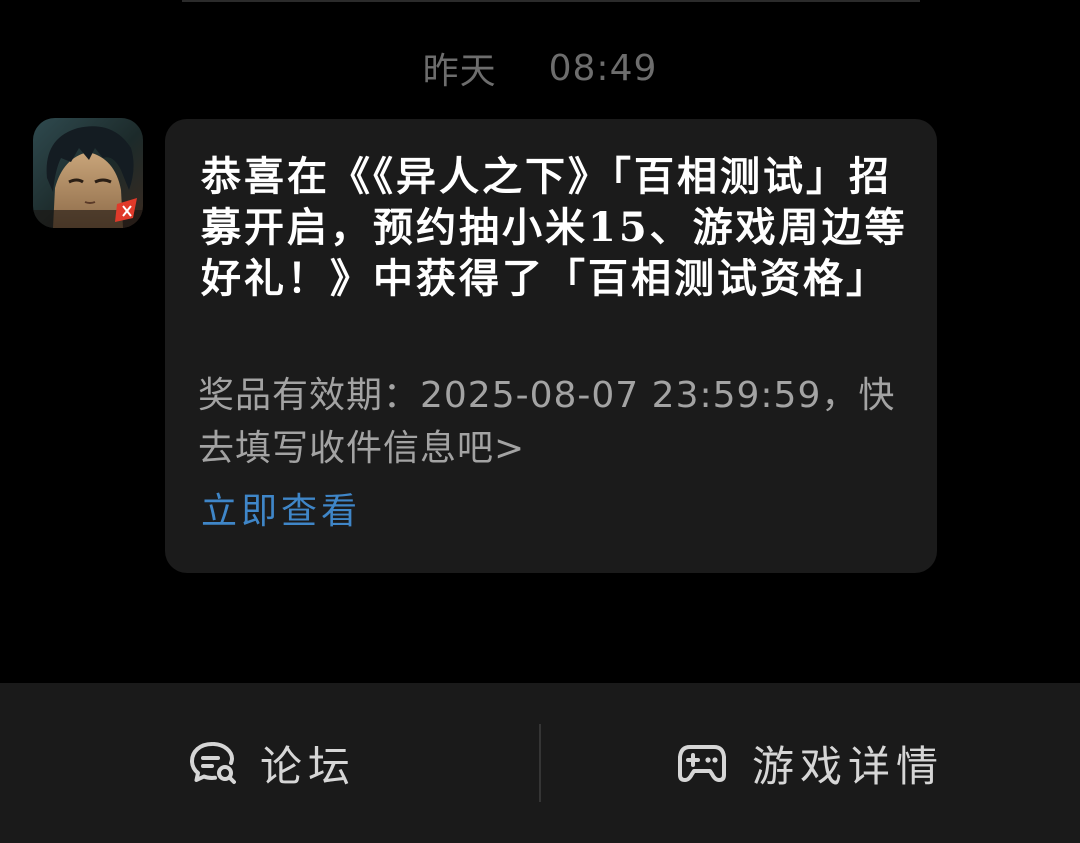 The width and height of the screenshot is (1080, 843). I want to click on game-app-avatar-icon, so click(88, 173).